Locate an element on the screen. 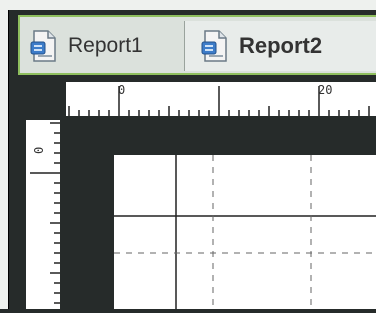  ruler-corner is located at coordinates (43, 99).